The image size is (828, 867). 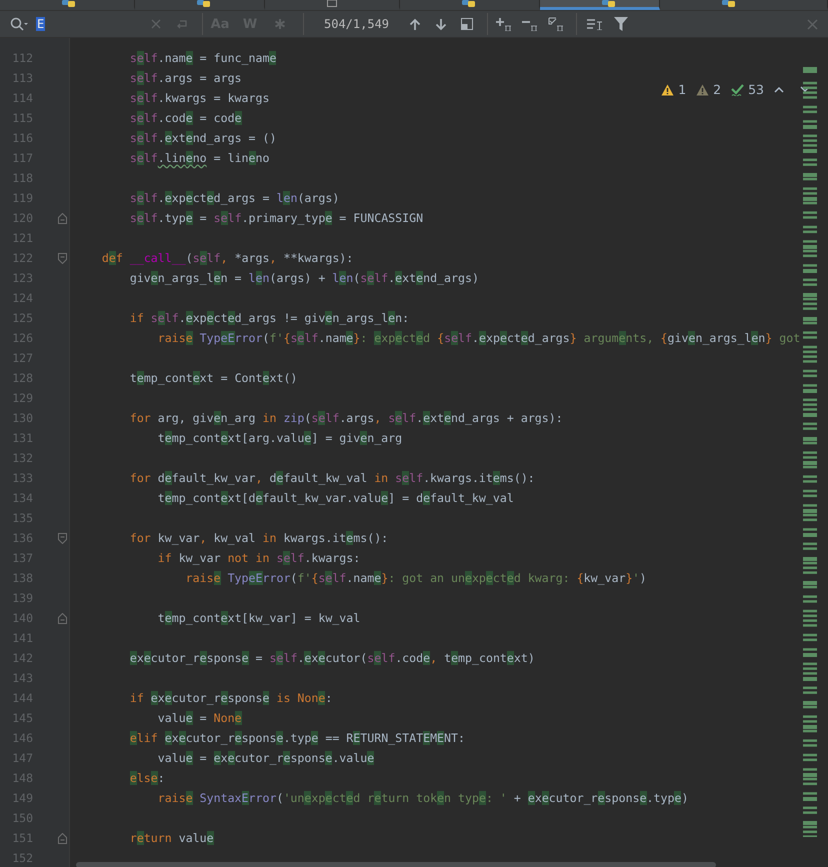 I want to click on search-icon, so click(x=19, y=24).